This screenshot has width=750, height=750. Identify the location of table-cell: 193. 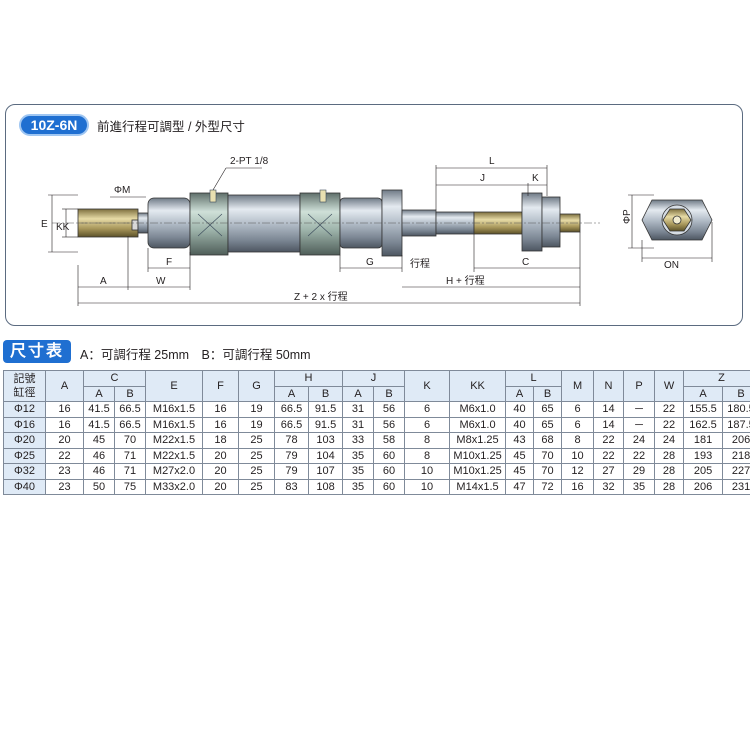
(703, 455).